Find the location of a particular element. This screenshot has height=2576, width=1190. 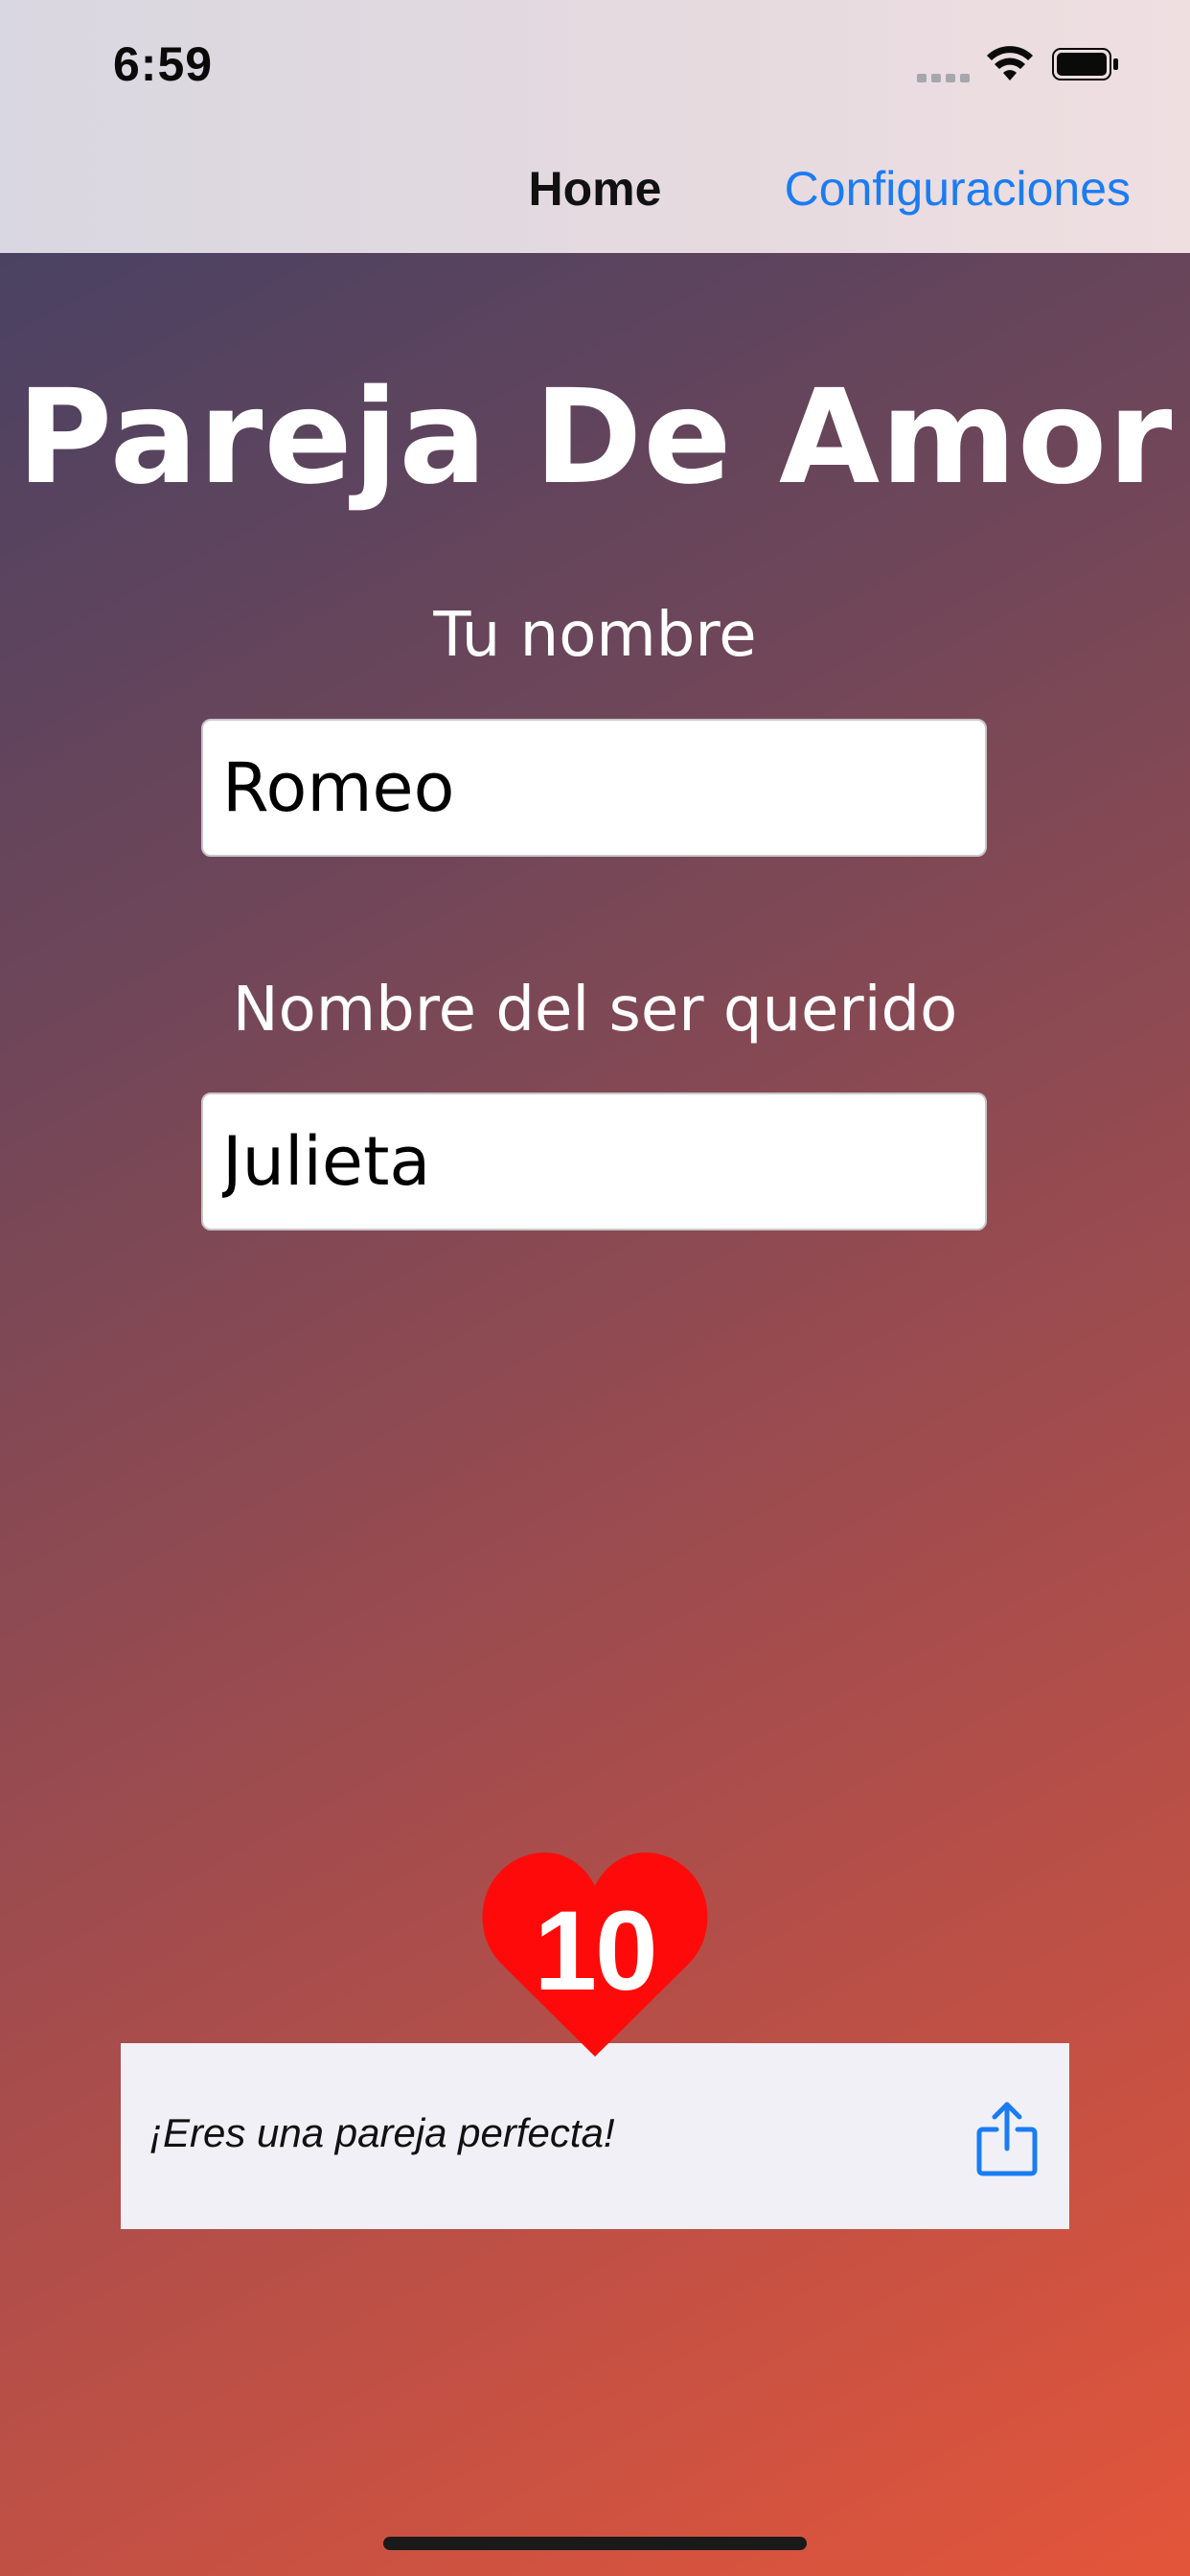

result-message: ¡Eres una pareja perfecta! is located at coordinates (382, 2133).